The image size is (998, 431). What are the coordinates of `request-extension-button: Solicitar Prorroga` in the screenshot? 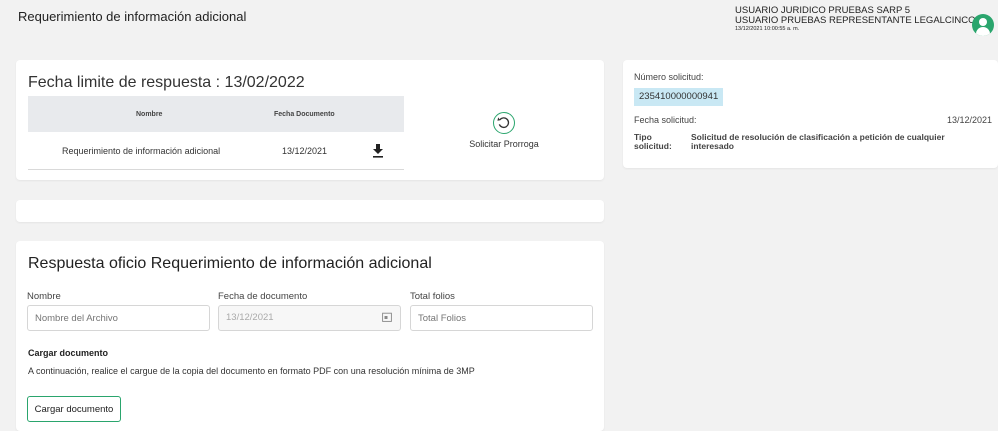 It's located at (504, 130).